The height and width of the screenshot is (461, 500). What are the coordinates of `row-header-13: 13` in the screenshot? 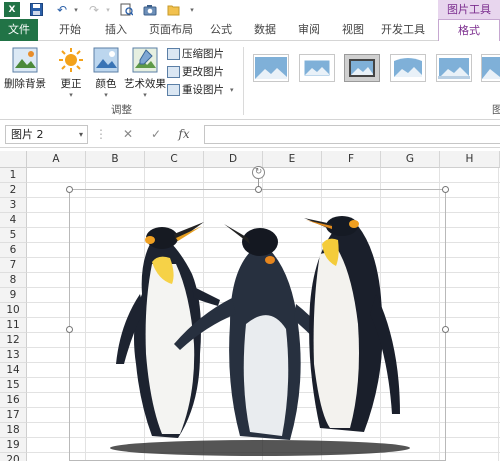 It's located at (13, 355).